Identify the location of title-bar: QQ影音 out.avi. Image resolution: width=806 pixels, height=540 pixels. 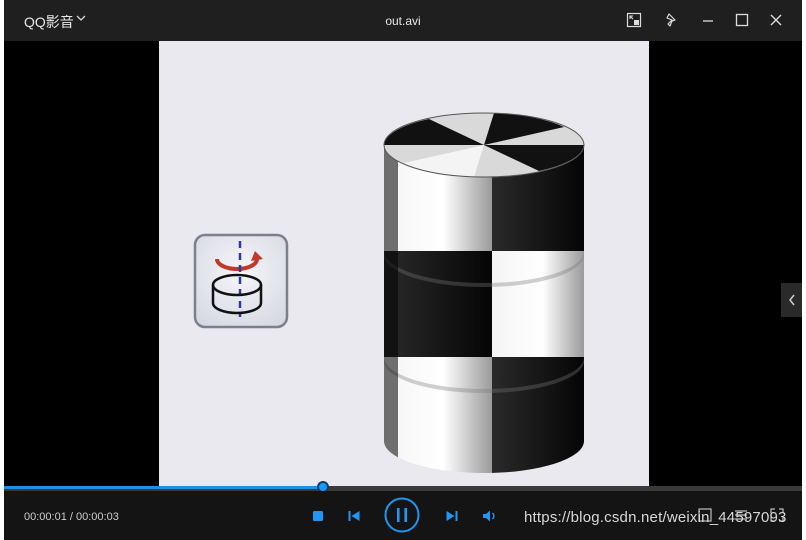
(403, 20).